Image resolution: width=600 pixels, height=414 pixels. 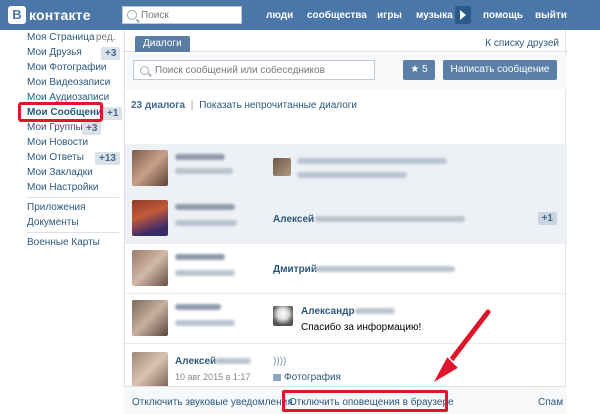 I want to click on menu-groups-badge: +3, so click(x=92, y=128).